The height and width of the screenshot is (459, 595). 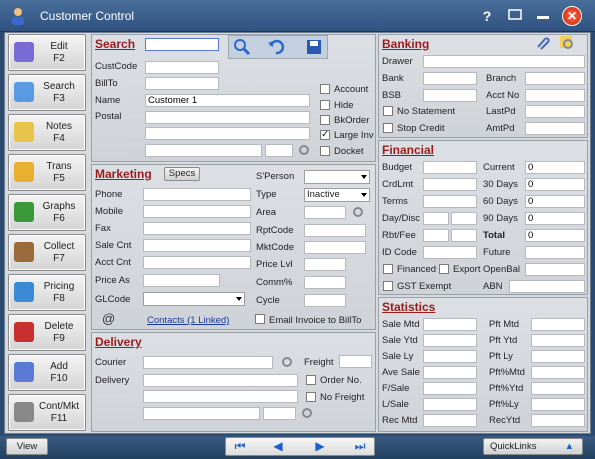 I want to click on sidebar-item-search: Search F3, so click(x=47, y=92).